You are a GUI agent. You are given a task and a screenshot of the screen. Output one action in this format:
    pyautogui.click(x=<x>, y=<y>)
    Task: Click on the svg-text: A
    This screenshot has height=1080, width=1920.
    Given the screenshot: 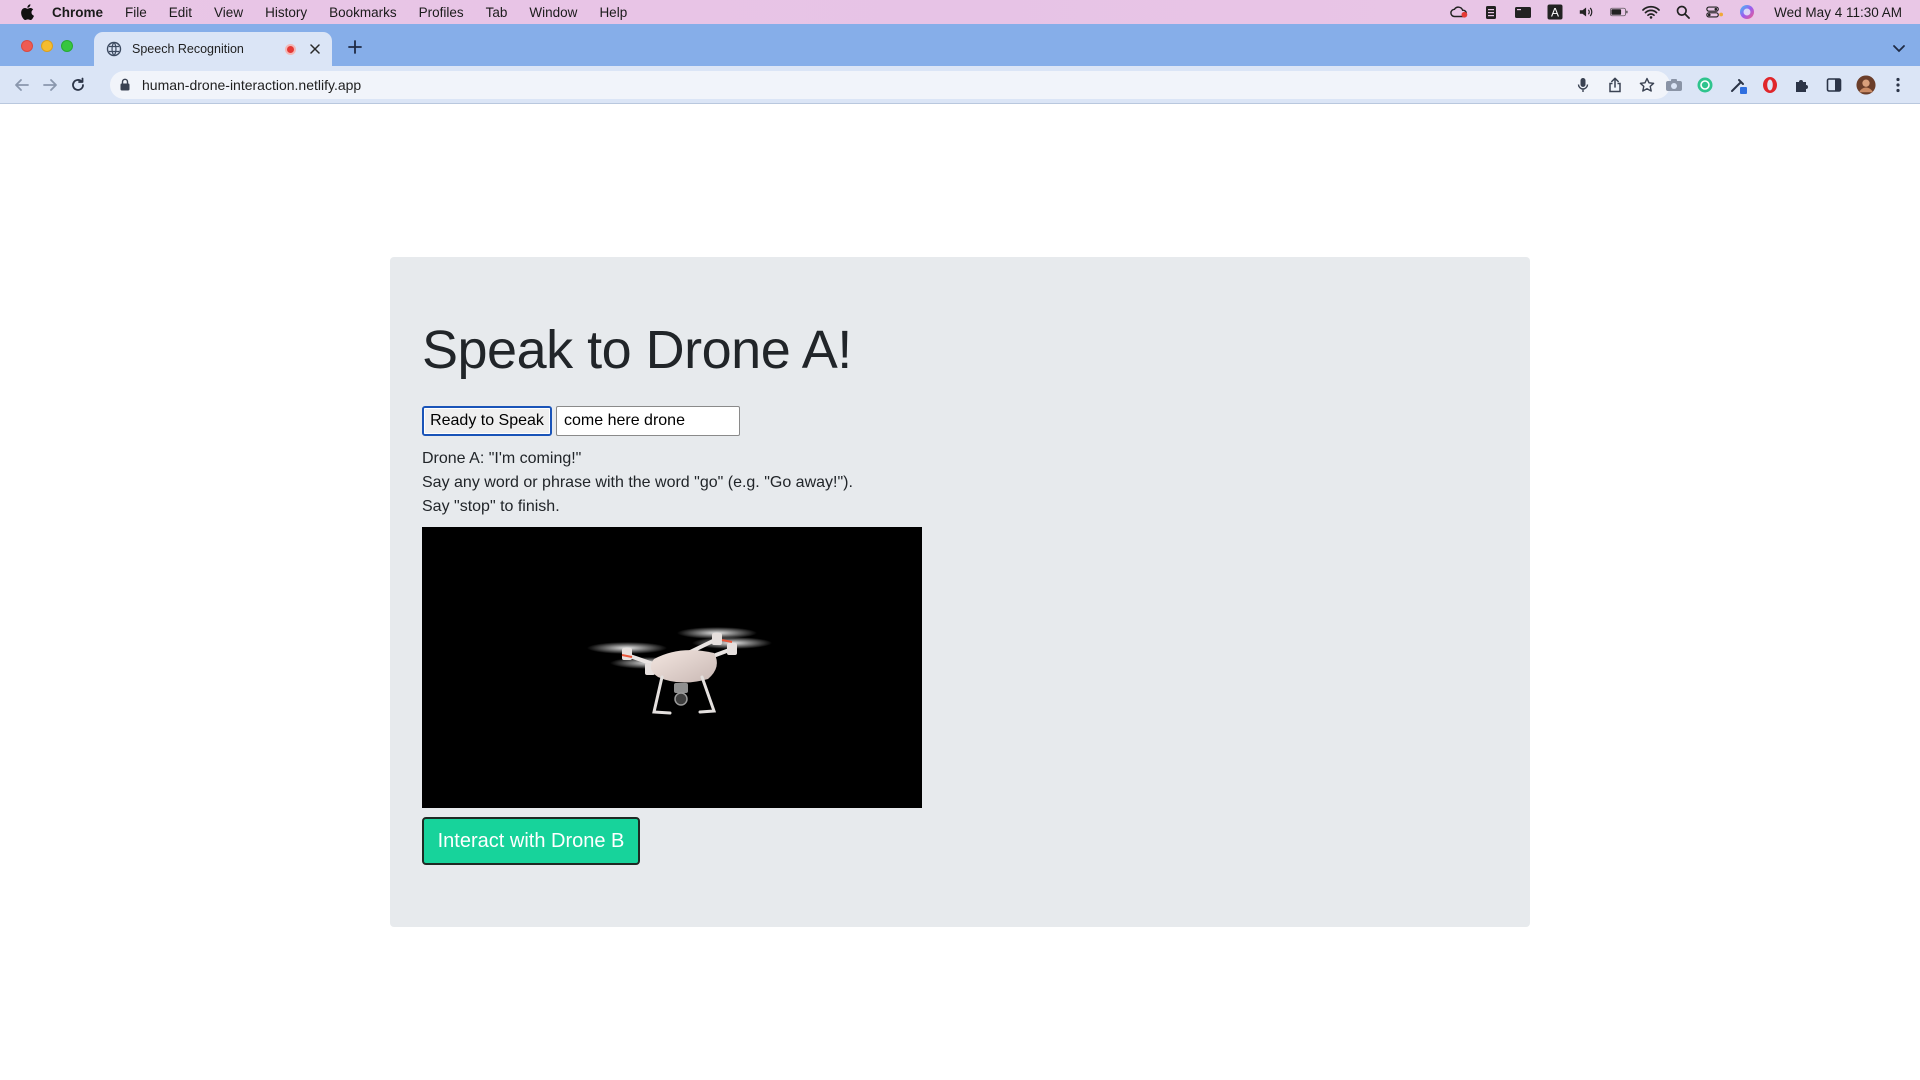 What is the action you would take?
    pyautogui.click(x=1555, y=13)
    